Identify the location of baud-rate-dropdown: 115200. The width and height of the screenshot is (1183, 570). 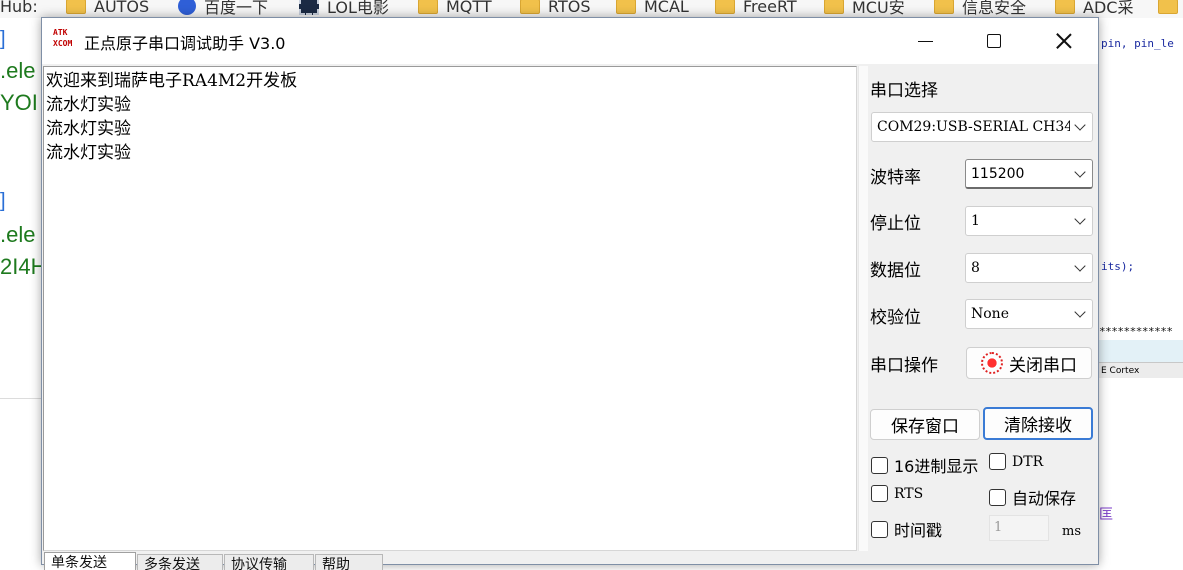
(1029, 174).